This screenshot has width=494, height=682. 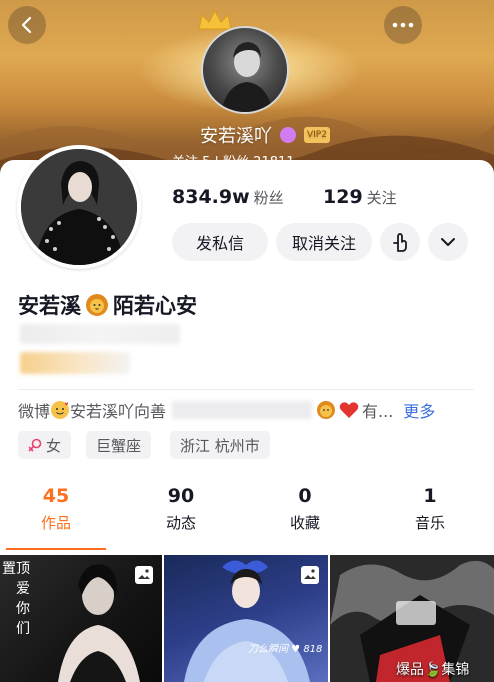 What do you see at coordinates (16, 569) in the screenshot?
I see `pinned-text: 置顶` at bounding box center [16, 569].